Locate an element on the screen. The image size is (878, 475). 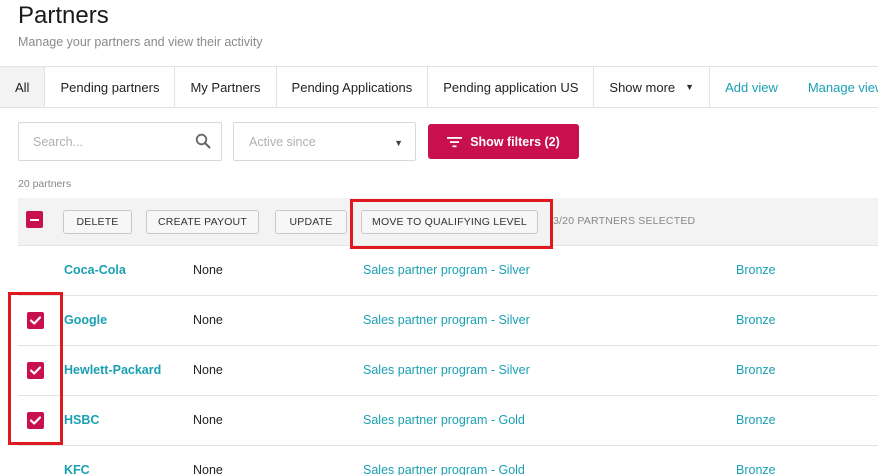
tab-pending-applications: Pending Applications is located at coordinates (353, 87).